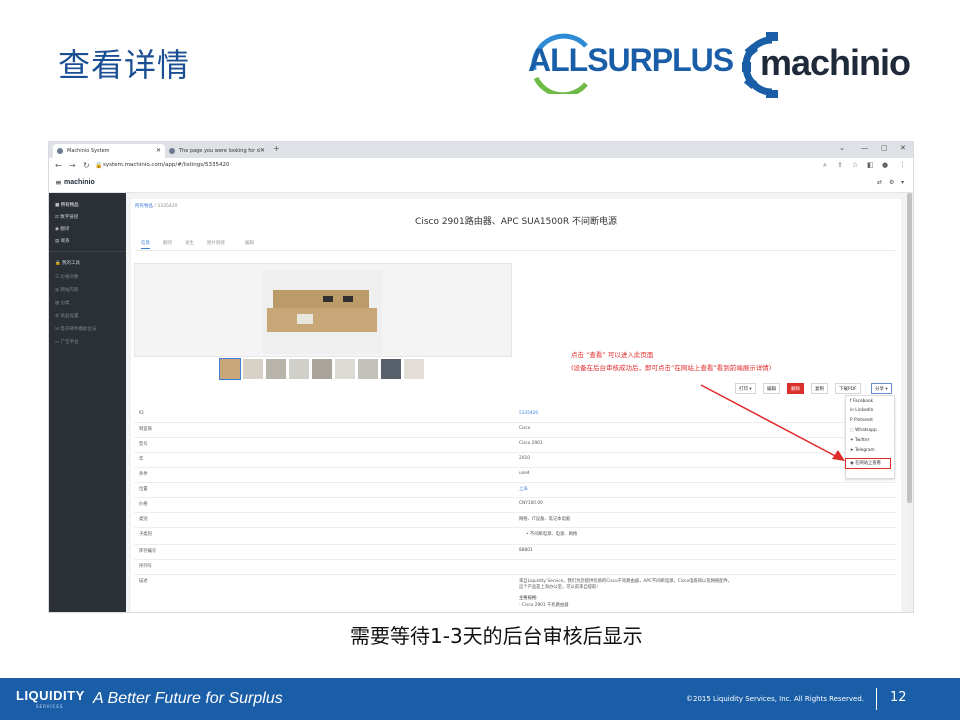 Image resolution: width=960 pixels, height=720 pixels. I want to click on lock-icon: 🔒, so click(99, 165).